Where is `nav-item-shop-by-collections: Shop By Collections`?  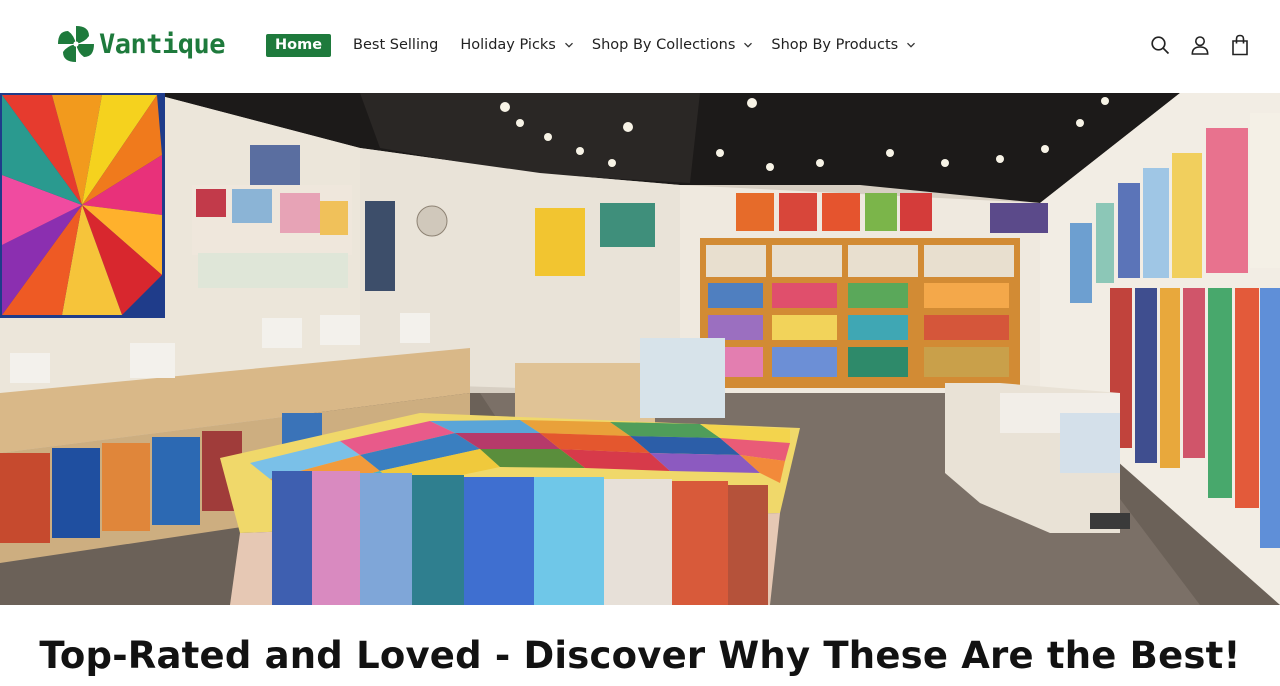 nav-item-shop-by-collections: Shop By Collections is located at coordinates (673, 45).